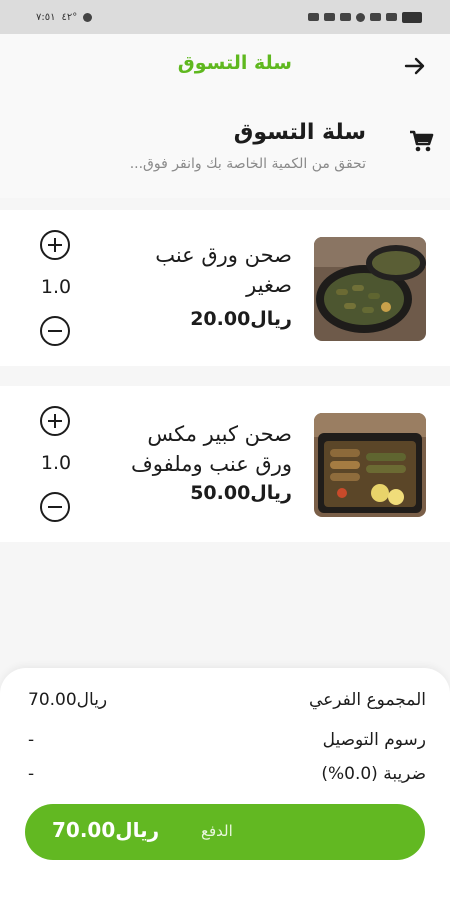 This screenshot has width=450, height=900. Describe the element at coordinates (415, 66) in the screenshot. I see `arrow-right-icon` at that location.